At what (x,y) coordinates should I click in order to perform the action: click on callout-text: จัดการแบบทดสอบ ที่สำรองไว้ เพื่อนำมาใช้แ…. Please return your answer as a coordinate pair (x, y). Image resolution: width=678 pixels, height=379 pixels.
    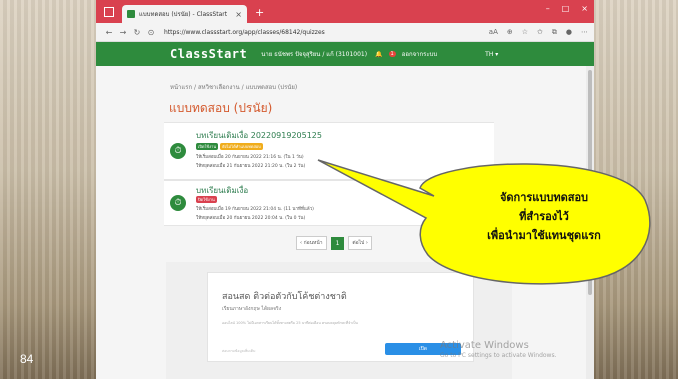
    Looking at the image, I should click on (544, 216).